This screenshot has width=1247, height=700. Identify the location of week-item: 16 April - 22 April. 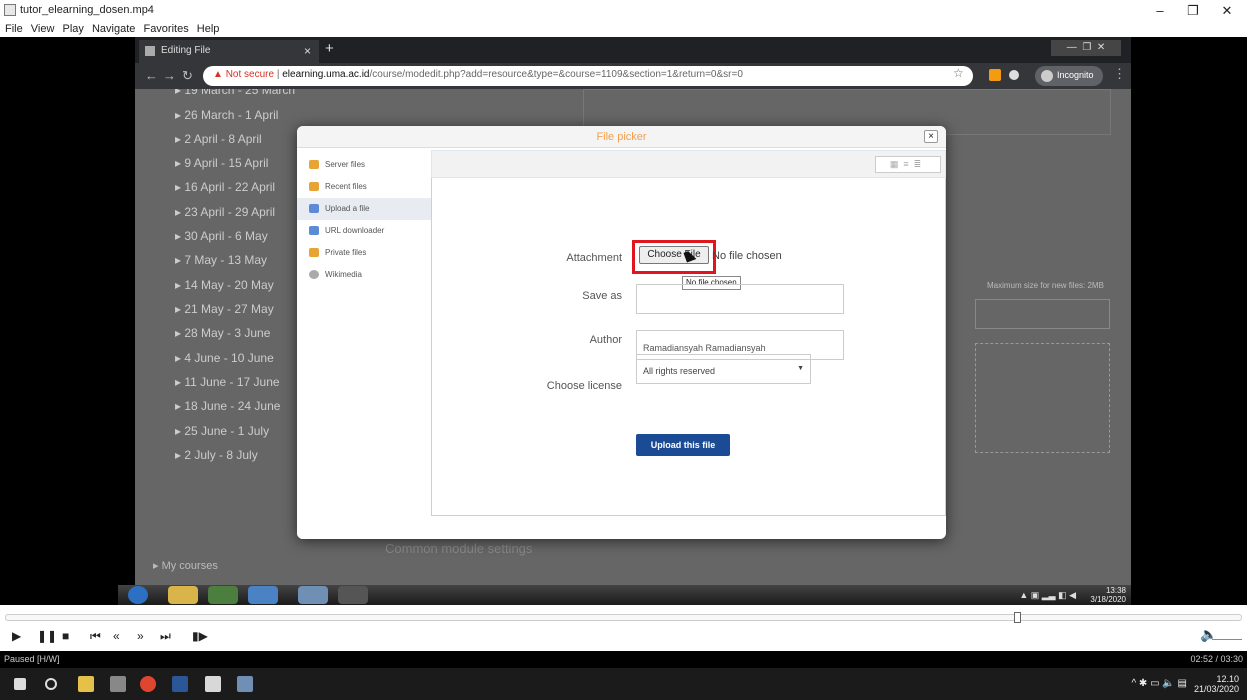
(225, 191).